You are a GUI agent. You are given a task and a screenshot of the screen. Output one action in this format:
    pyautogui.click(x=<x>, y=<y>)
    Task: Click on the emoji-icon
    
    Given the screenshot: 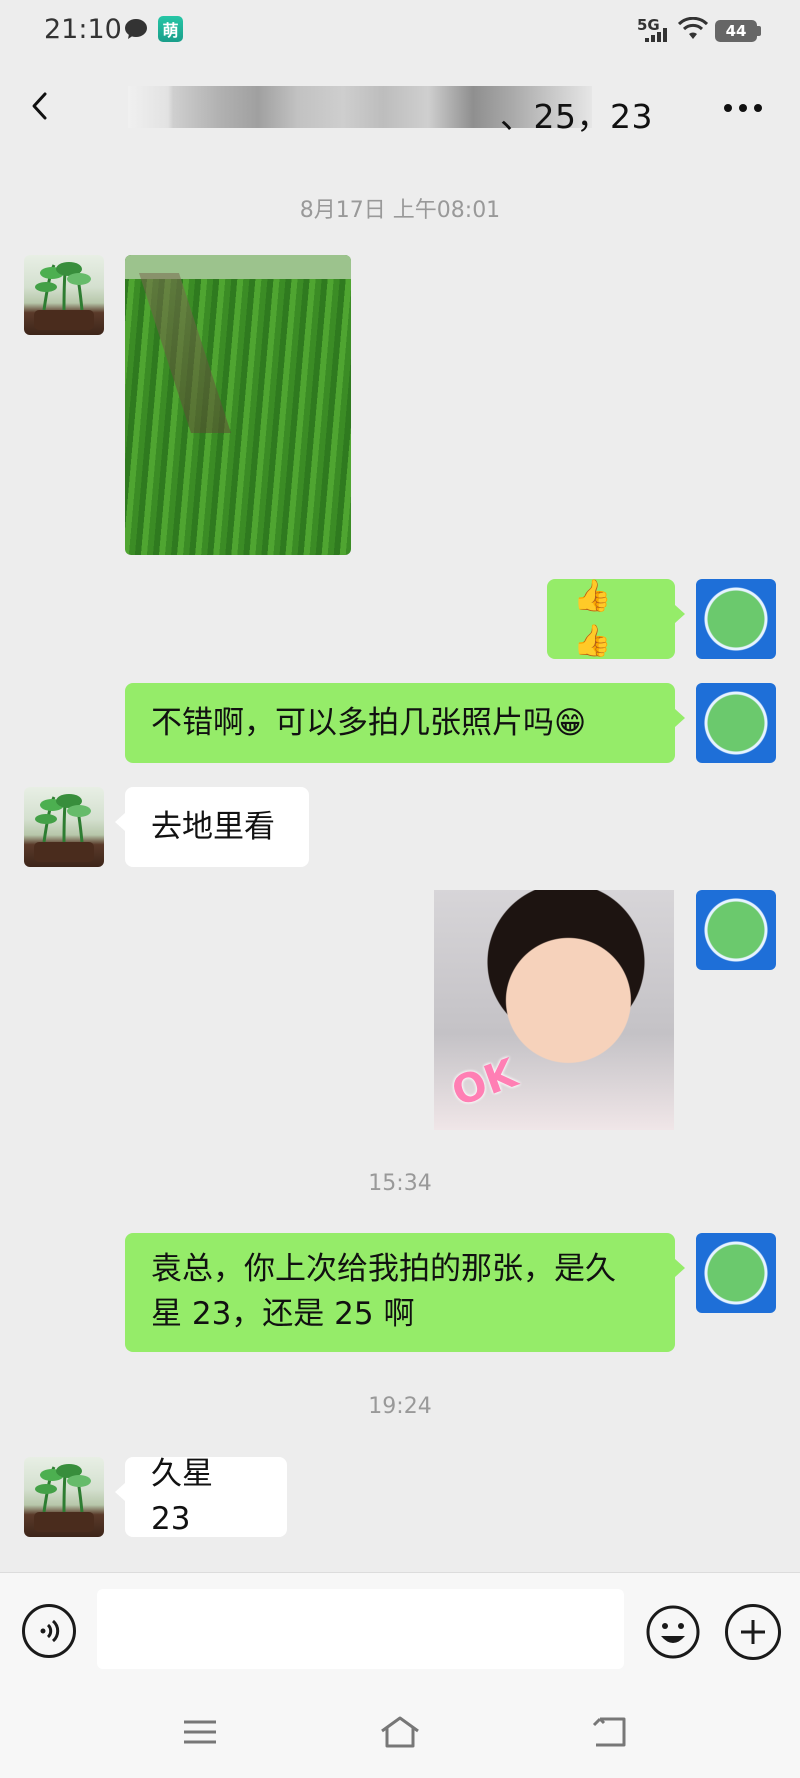 What is the action you would take?
    pyautogui.click(x=673, y=1632)
    